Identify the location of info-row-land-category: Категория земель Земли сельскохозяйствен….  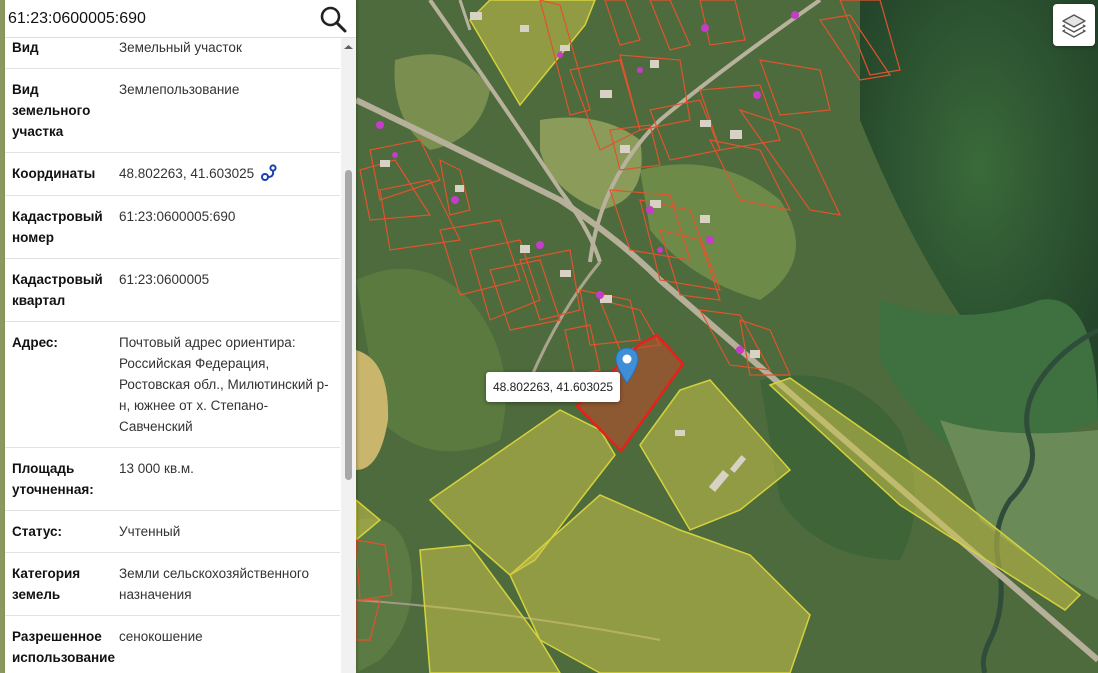
(172, 584).